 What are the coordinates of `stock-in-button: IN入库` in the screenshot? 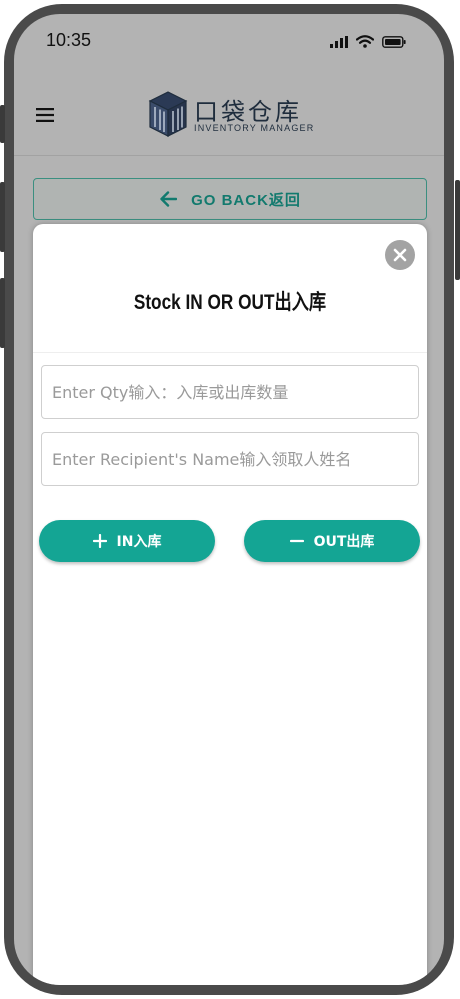 It's located at (127, 541).